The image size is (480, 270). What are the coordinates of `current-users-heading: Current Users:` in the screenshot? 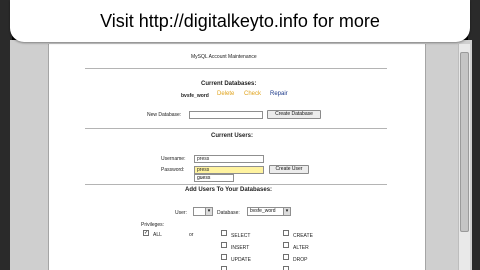 It's located at (232, 136).